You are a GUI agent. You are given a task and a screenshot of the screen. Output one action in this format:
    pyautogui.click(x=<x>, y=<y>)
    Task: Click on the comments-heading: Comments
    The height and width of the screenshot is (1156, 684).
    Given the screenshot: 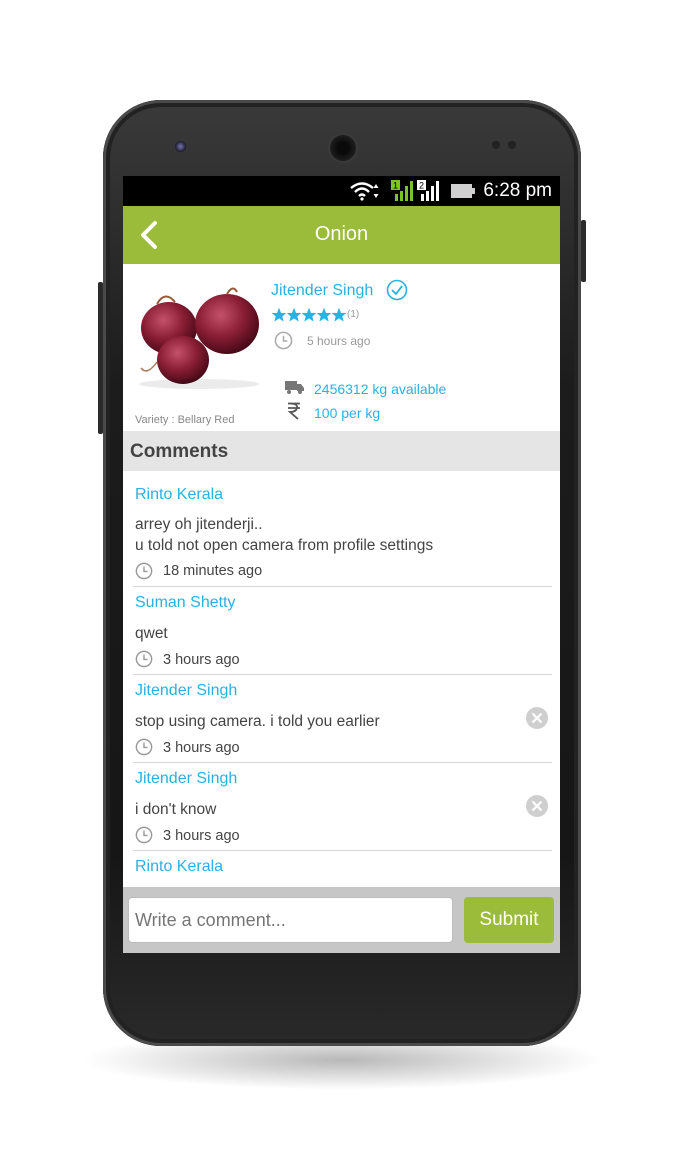 What is the action you would take?
    pyautogui.click(x=179, y=451)
    